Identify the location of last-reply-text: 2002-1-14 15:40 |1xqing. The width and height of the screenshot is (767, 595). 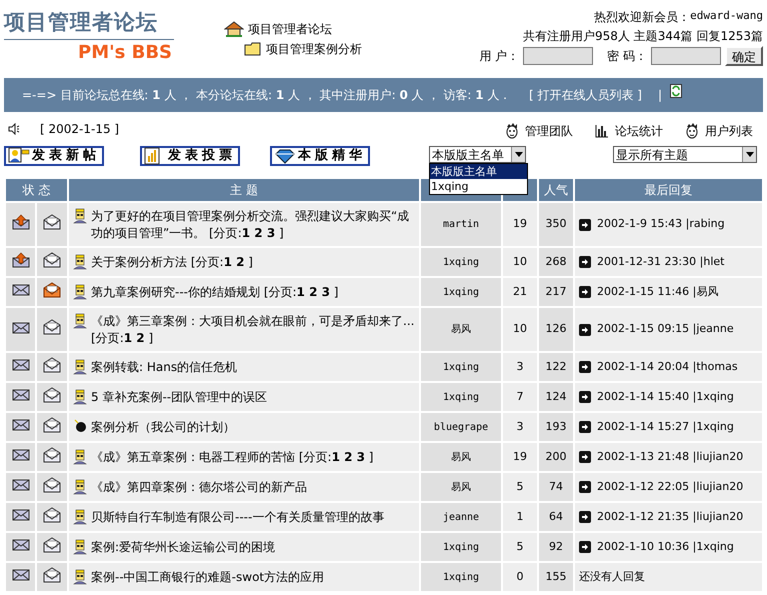
(665, 396).